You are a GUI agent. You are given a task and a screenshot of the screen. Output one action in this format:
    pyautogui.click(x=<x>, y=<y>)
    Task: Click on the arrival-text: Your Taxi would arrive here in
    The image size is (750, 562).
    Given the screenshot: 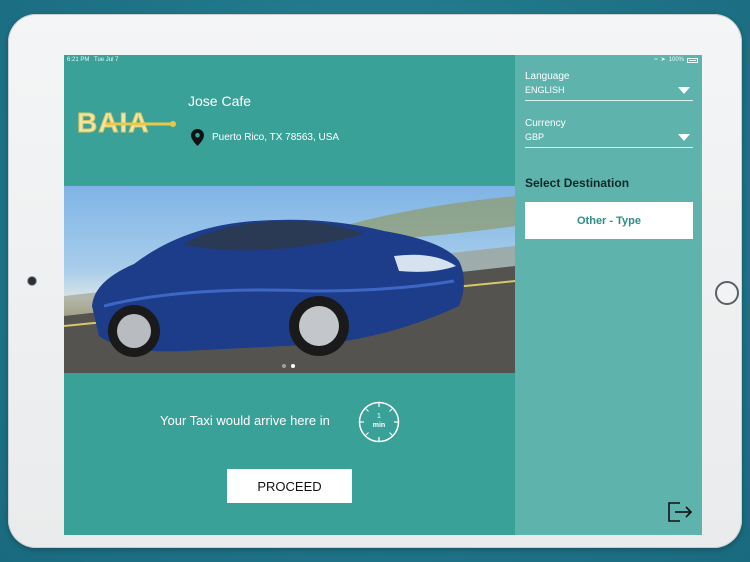 What is the action you would take?
    pyautogui.click(x=245, y=420)
    